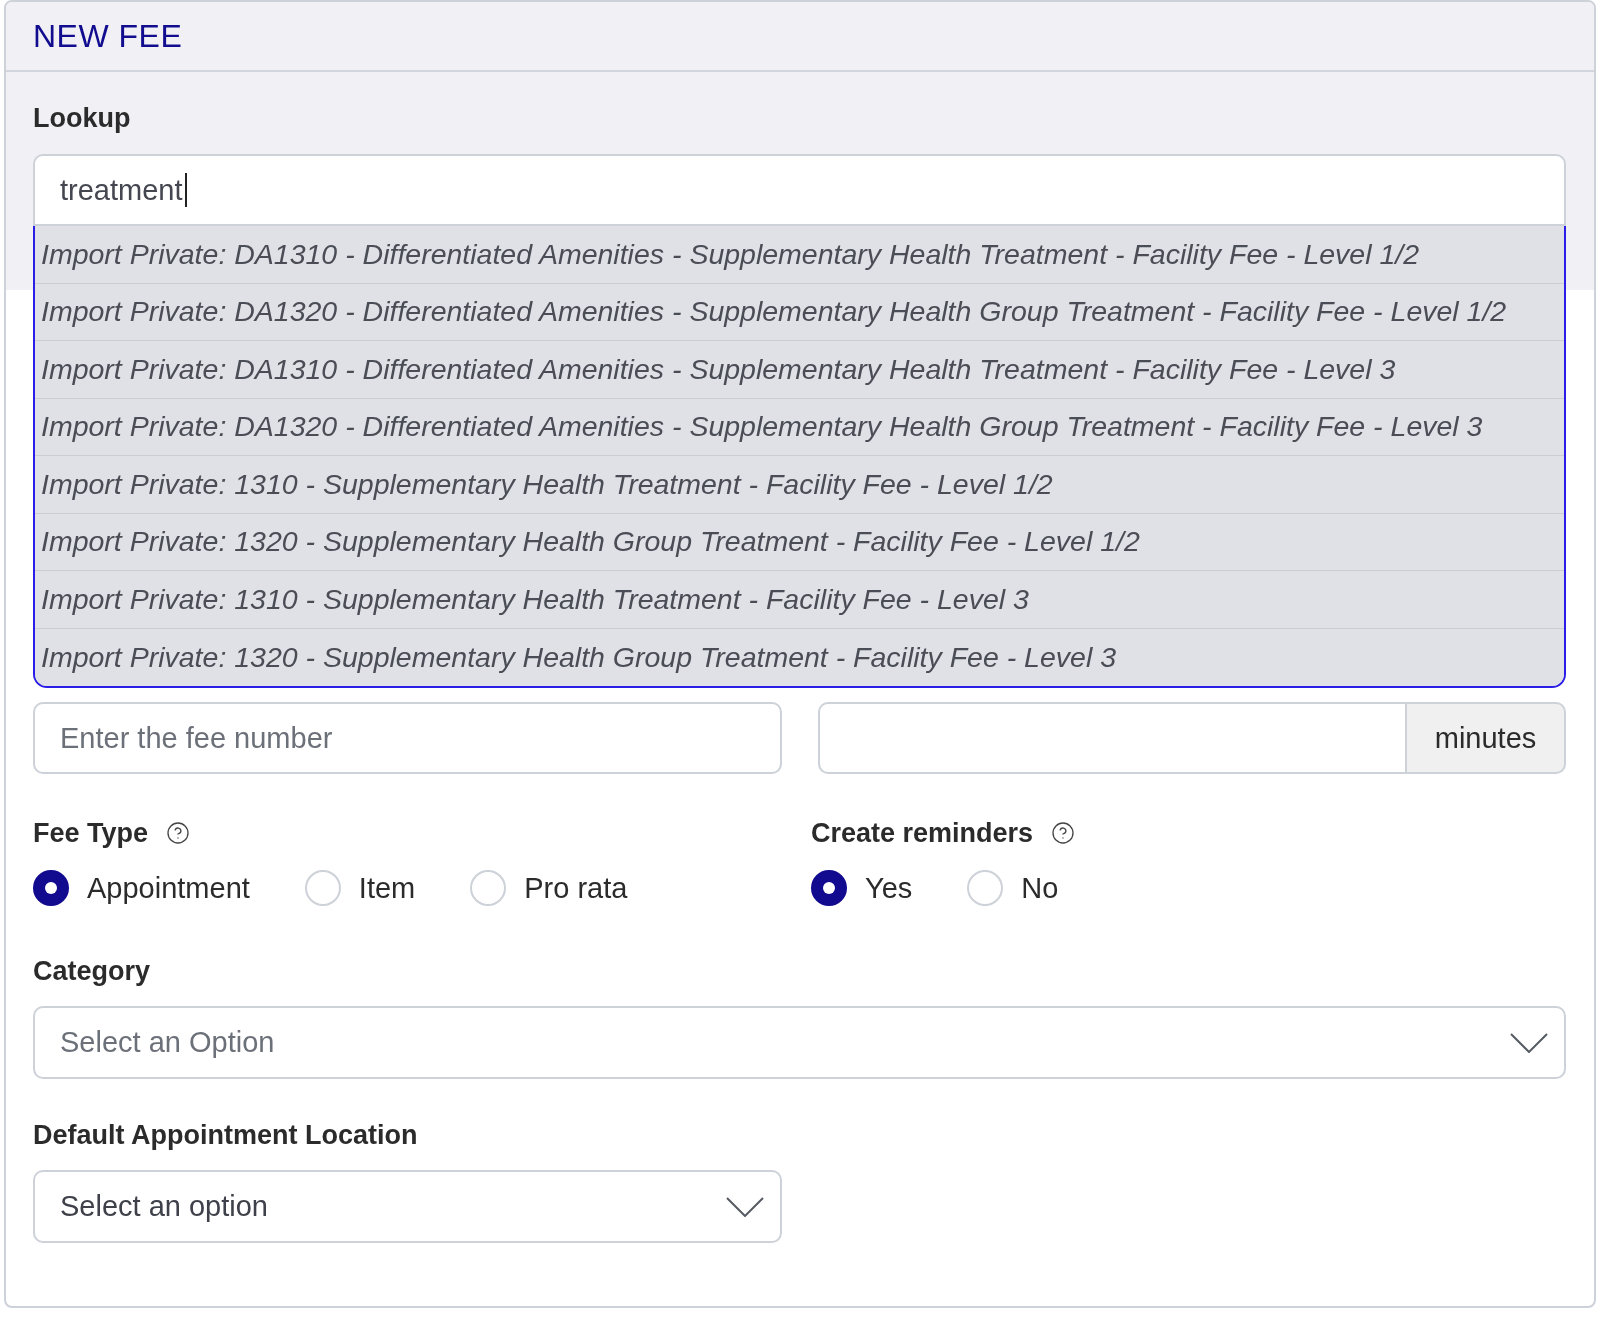 The width and height of the screenshot is (1597, 1319). What do you see at coordinates (387, 888) in the screenshot?
I see `radio-label: Item` at bounding box center [387, 888].